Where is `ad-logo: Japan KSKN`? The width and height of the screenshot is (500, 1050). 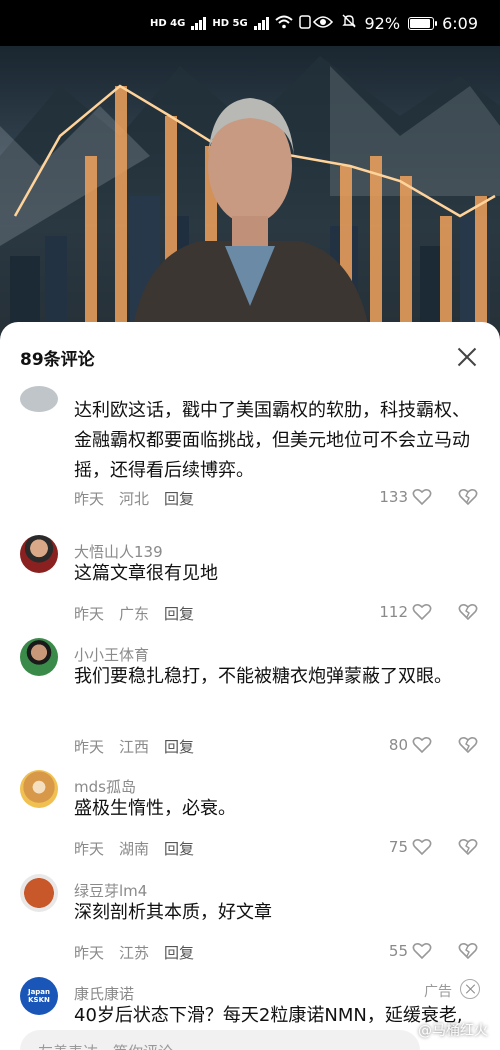
ad-logo: Japan KSKN is located at coordinates (39, 996).